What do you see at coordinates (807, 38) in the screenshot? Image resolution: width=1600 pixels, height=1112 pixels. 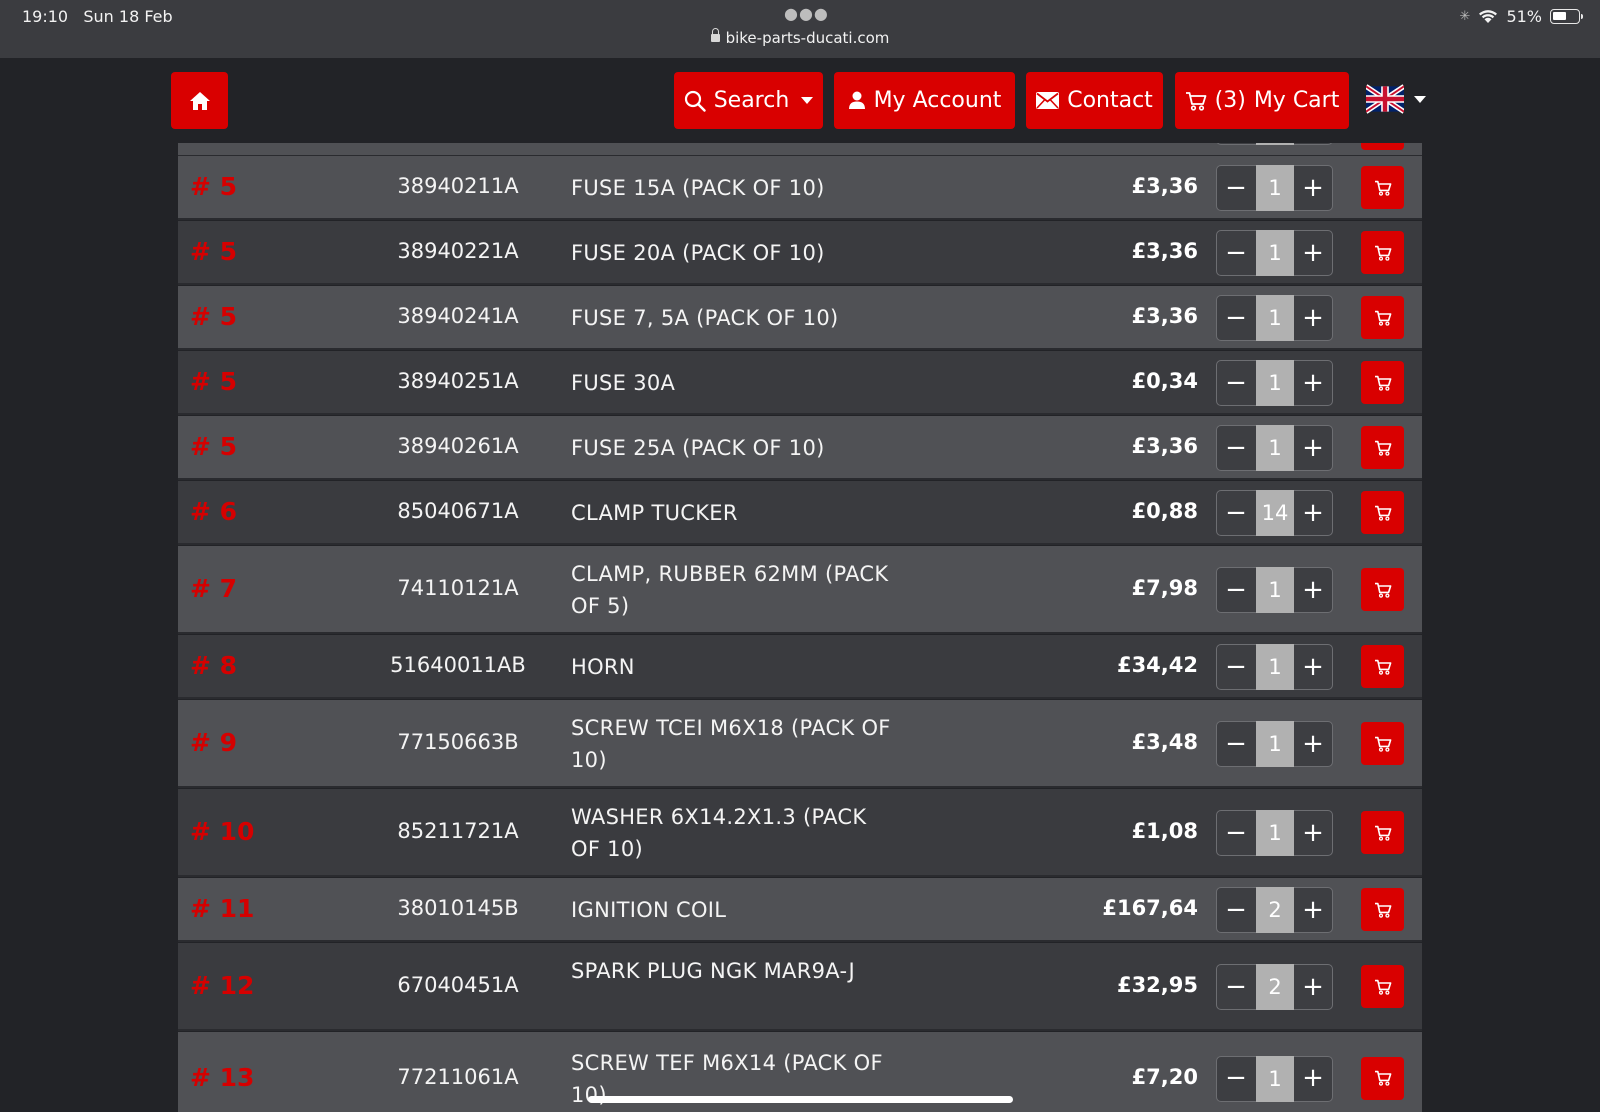 I see `url-text: bike-parts-ducati.com` at bounding box center [807, 38].